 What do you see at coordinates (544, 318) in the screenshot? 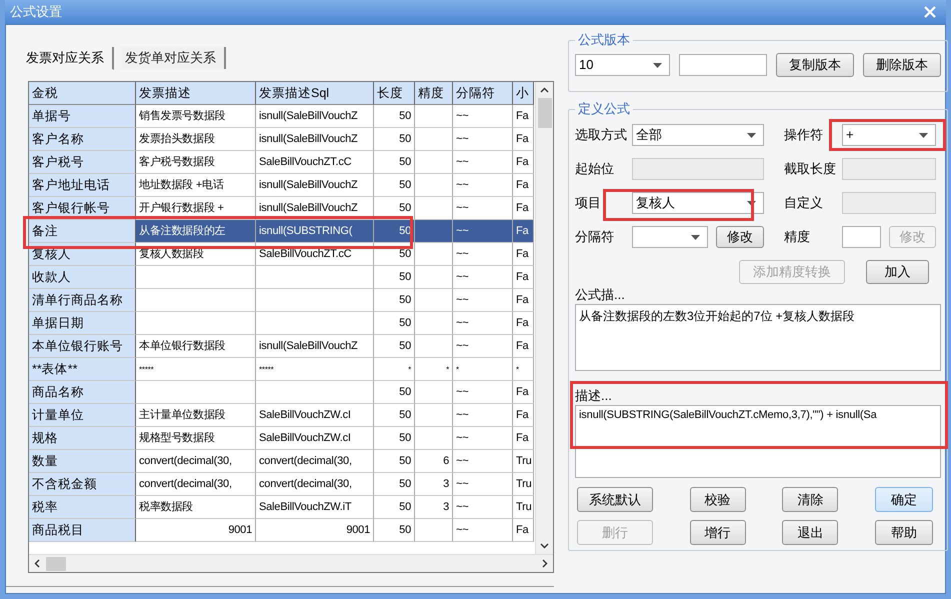
I see `vertical-scrollbar` at bounding box center [544, 318].